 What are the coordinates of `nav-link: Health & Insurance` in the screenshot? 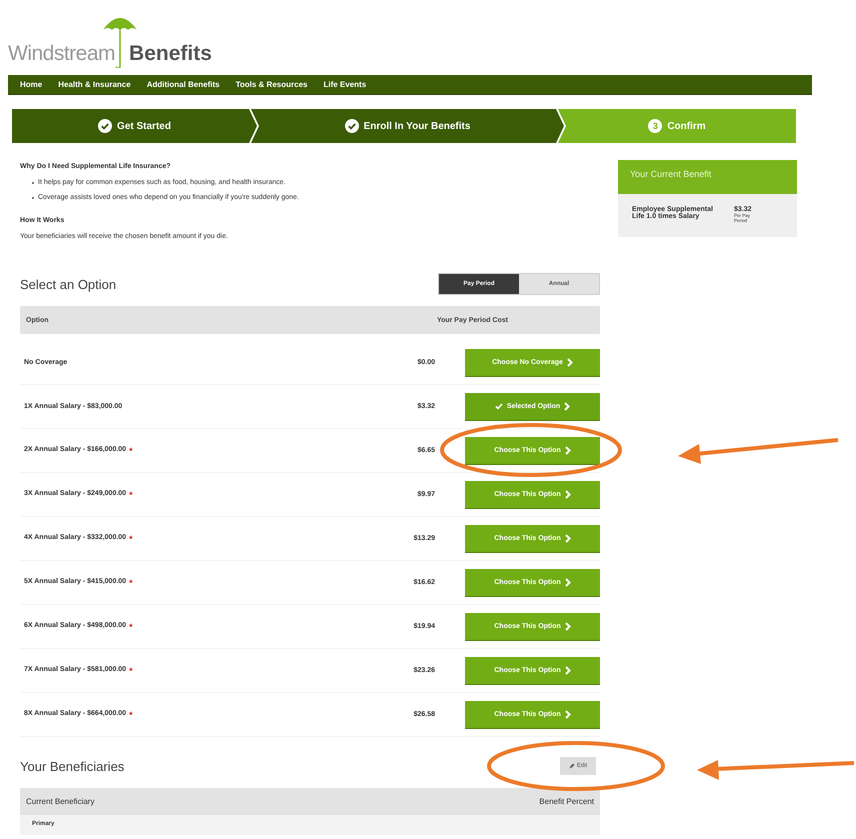 It's located at (94, 84).